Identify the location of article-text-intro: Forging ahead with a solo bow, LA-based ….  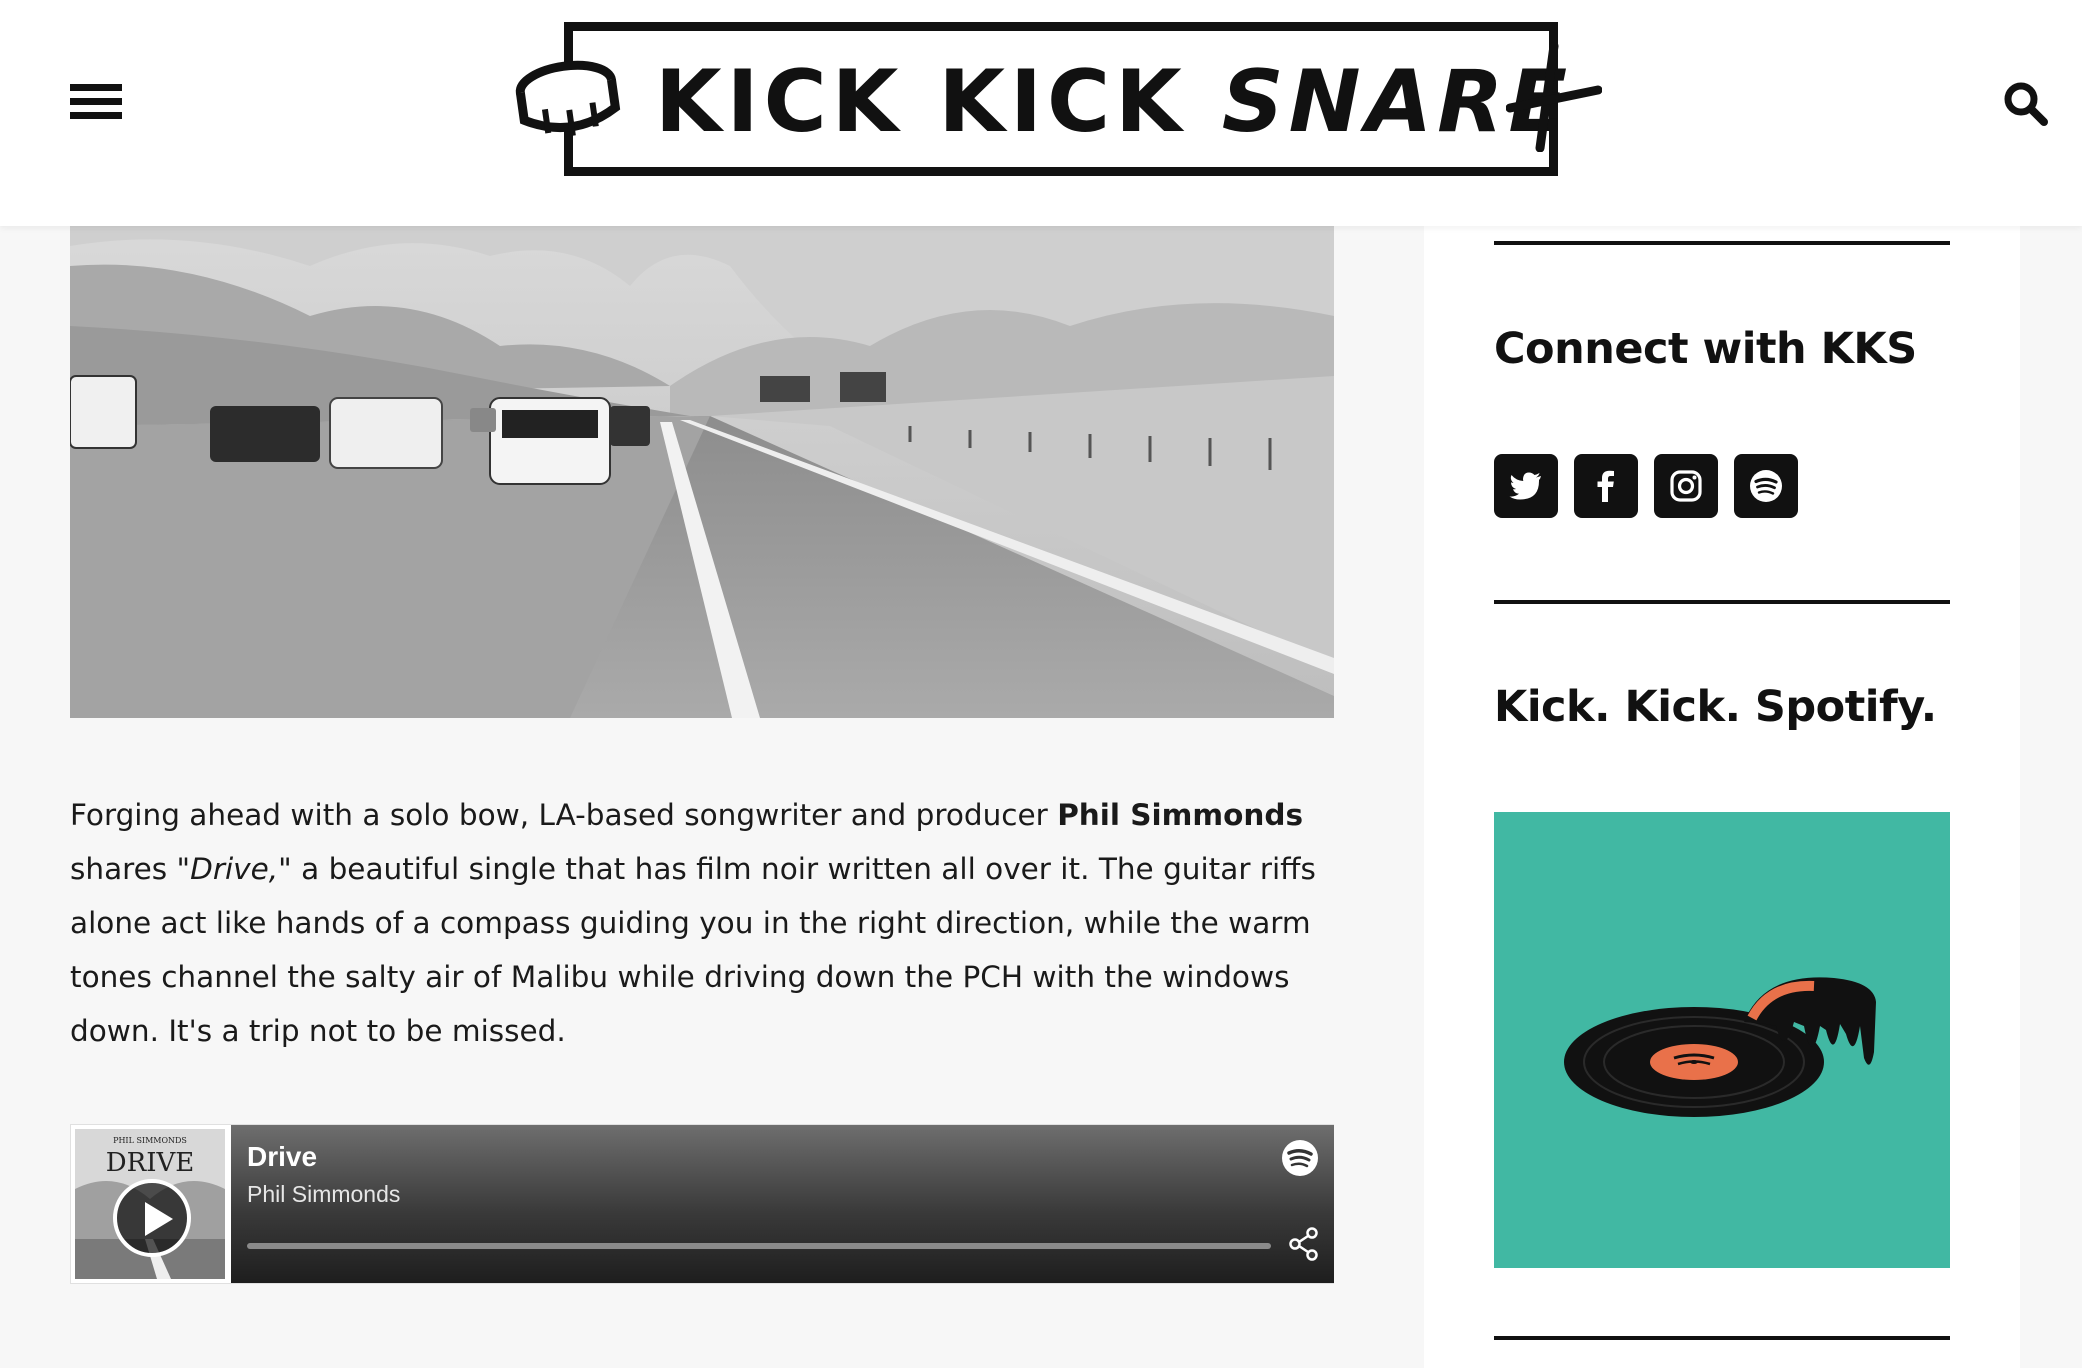
(559, 815).